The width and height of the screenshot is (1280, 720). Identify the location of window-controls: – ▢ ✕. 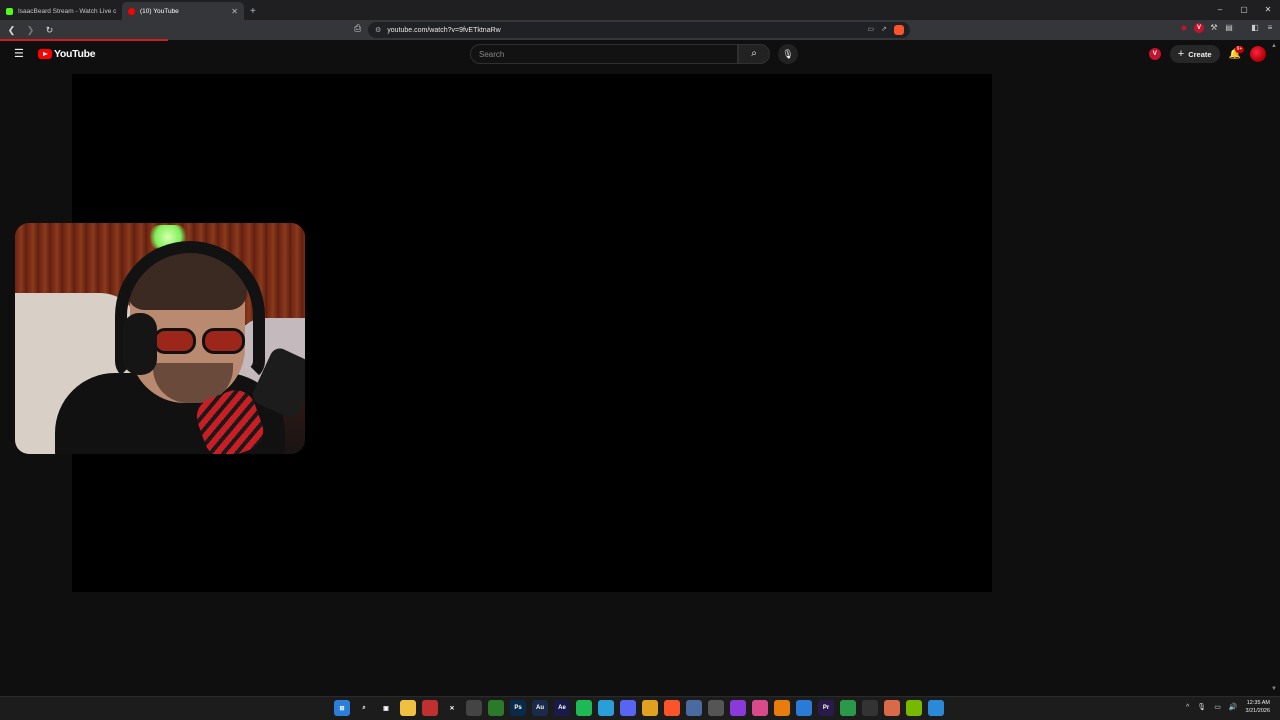
(1244, 10).